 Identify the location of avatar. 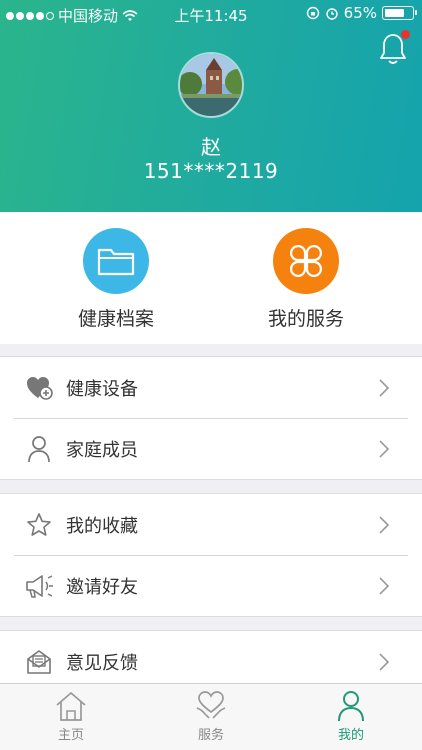
(211, 85).